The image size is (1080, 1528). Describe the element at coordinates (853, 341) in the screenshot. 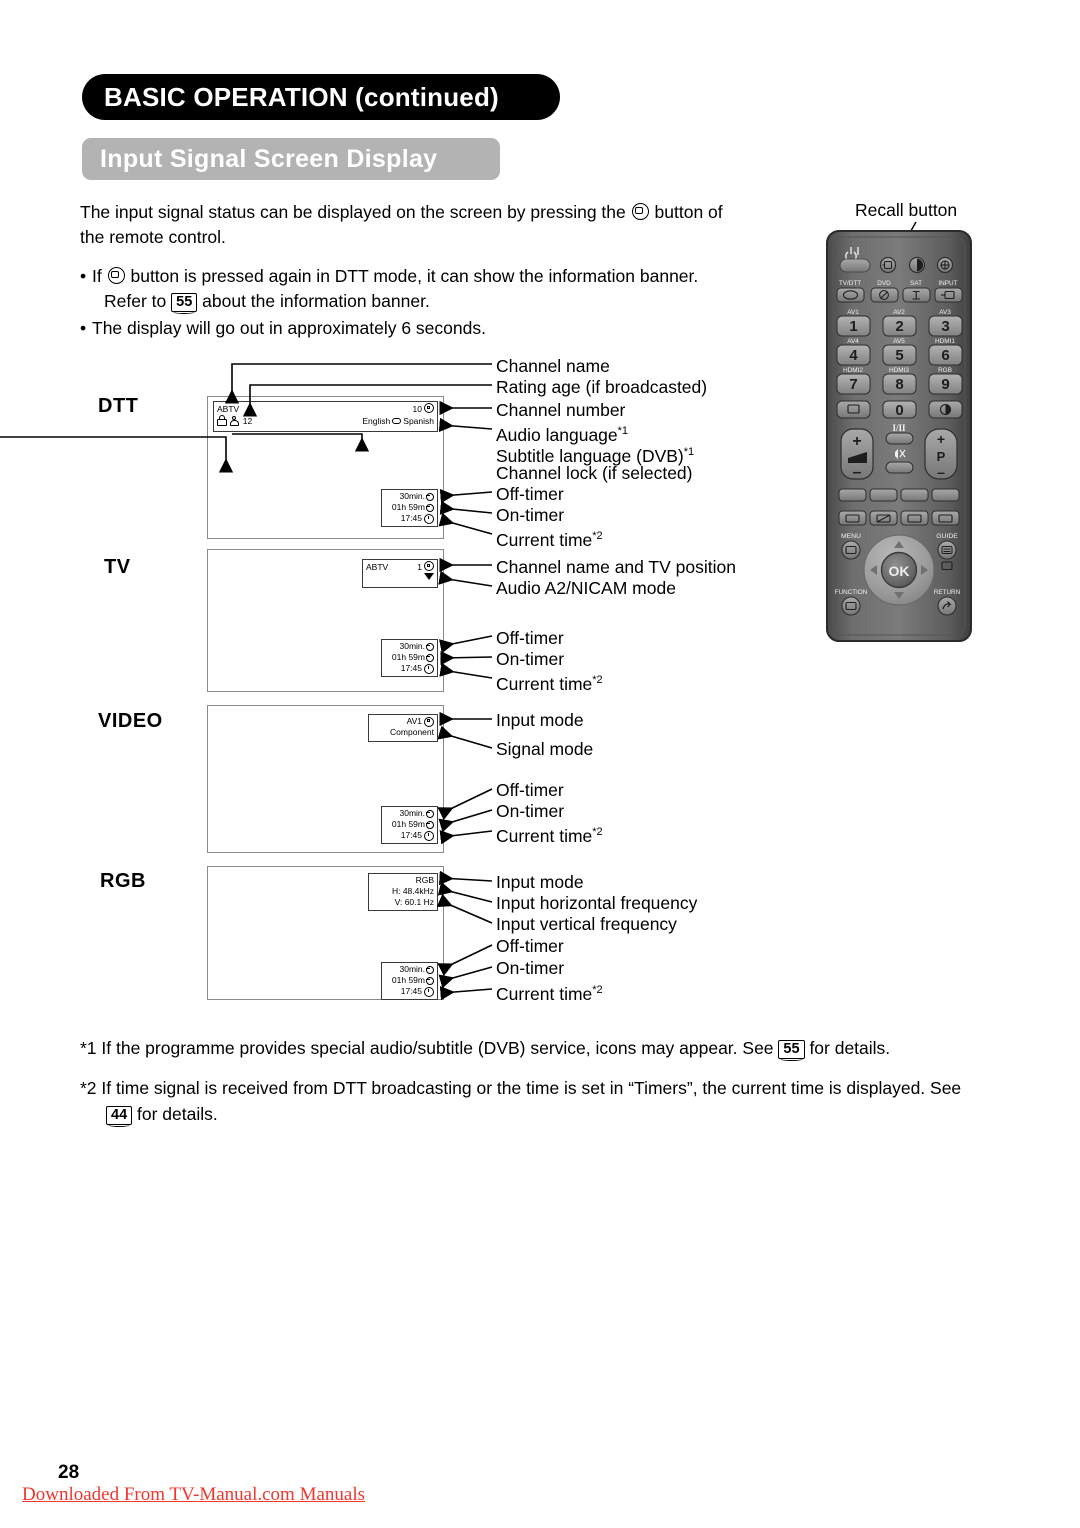

I see `svg-text: AV4` at that location.